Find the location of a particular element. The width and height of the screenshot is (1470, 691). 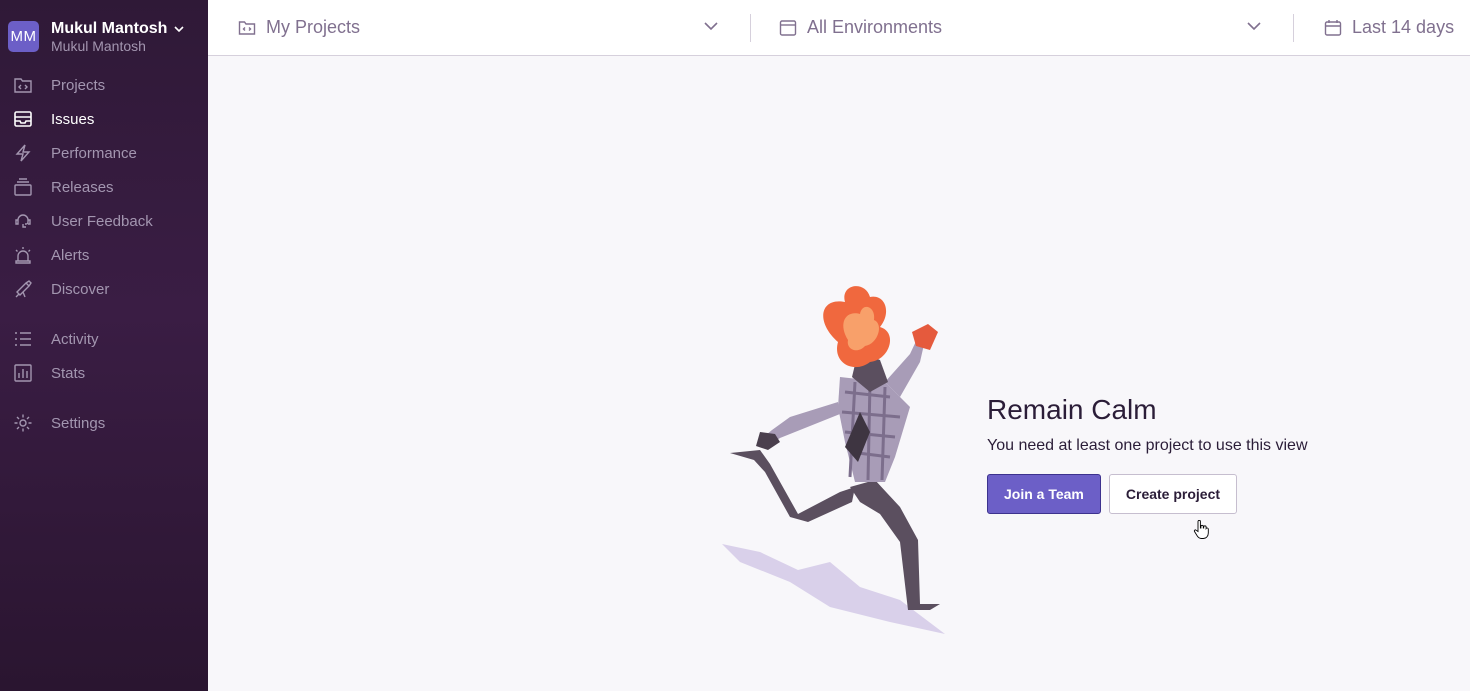

sidebar-item-label: Projects is located at coordinates (78, 85).